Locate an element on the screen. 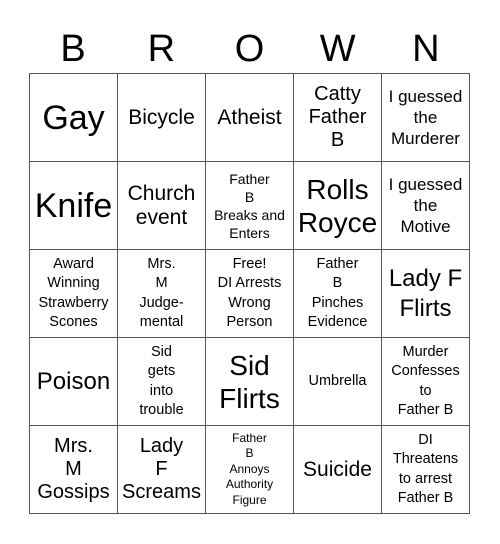 This screenshot has height=544, width=500. cell-label: Bicycle is located at coordinates (161, 117).